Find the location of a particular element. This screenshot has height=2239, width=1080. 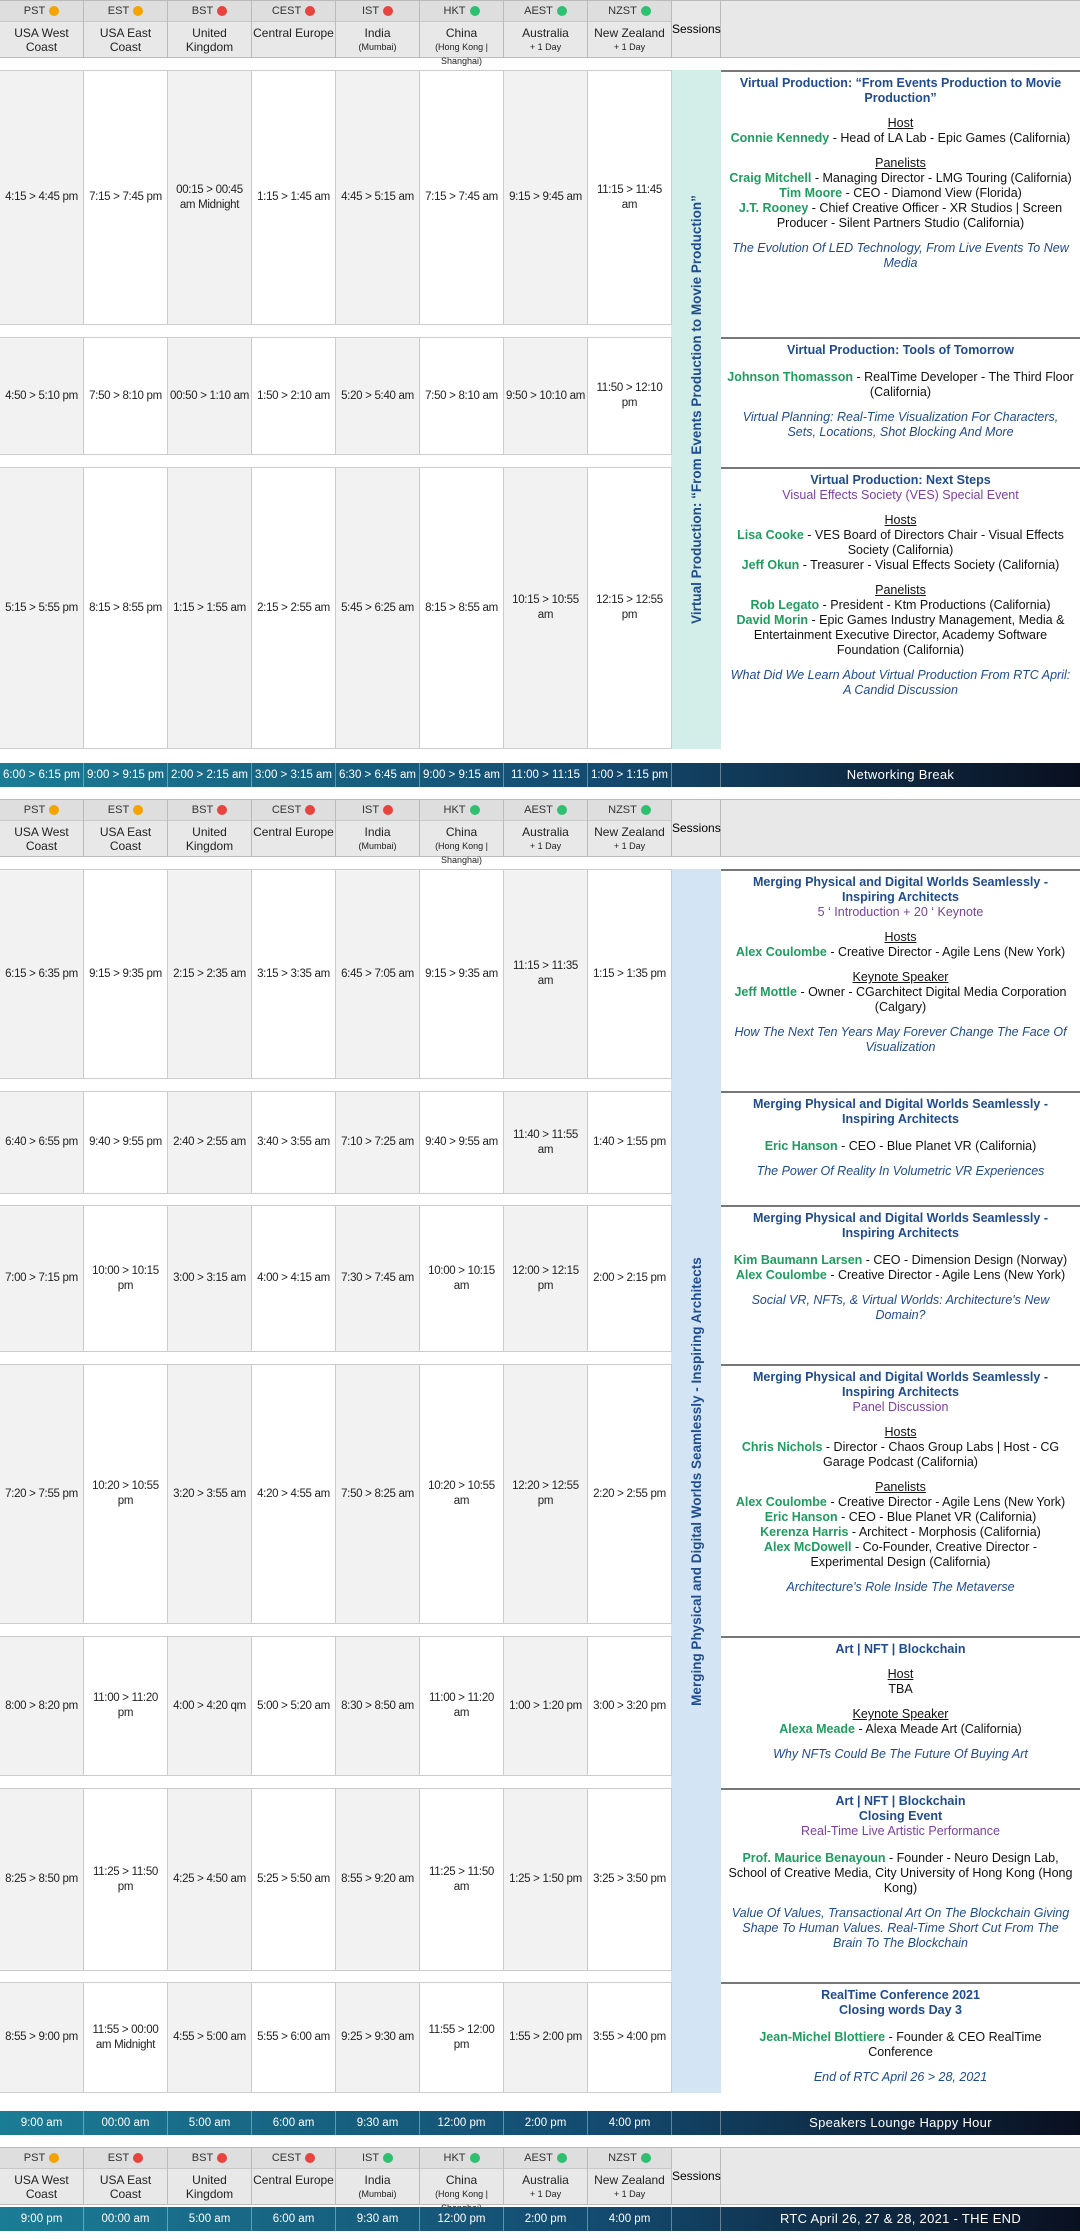

time-cell: 3:00 > 3:20 pm is located at coordinates (630, 1706).